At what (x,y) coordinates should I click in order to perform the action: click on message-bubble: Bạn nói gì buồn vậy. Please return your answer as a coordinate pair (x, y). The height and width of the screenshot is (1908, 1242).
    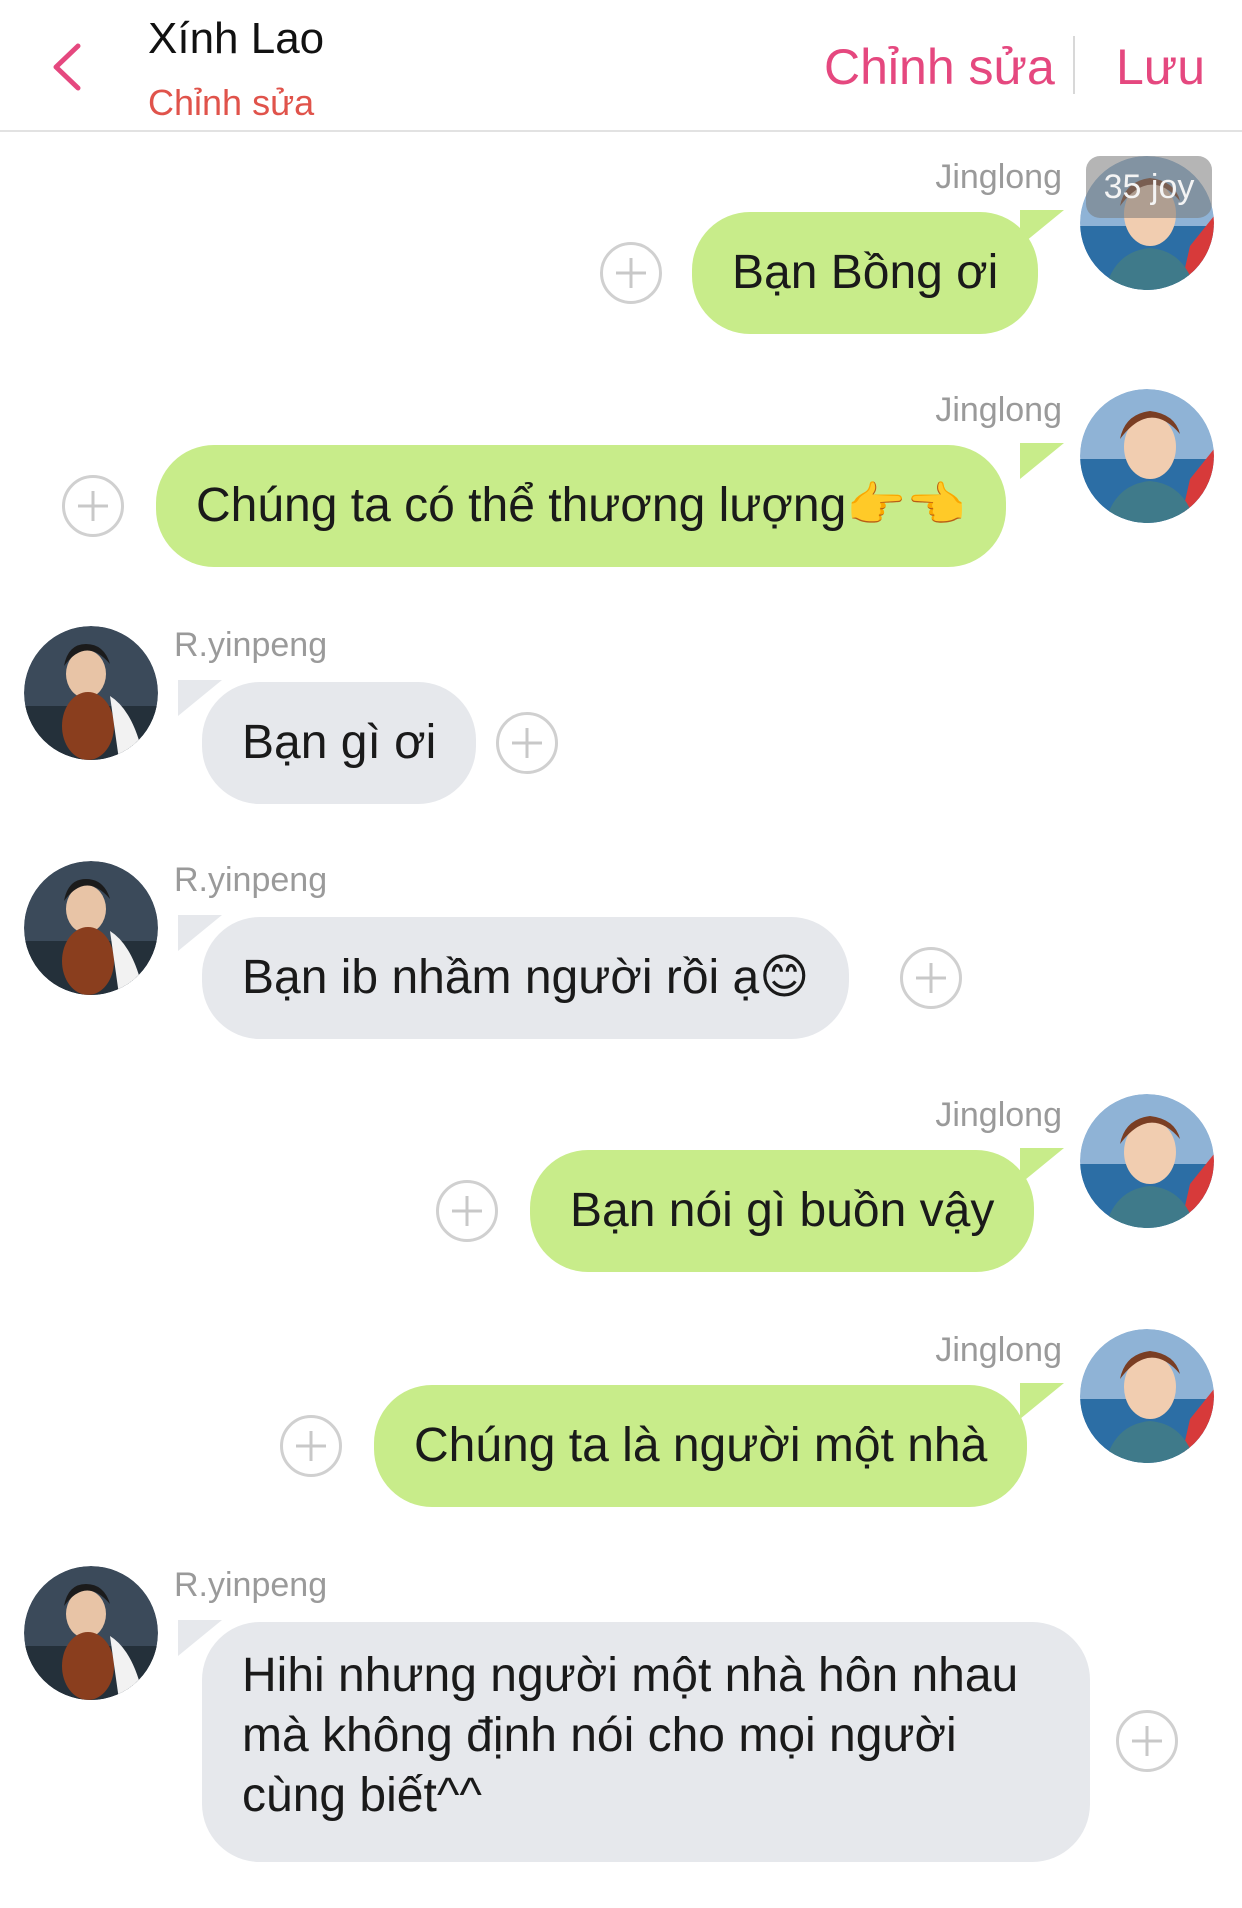
    Looking at the image, I should click on (782, 1211).